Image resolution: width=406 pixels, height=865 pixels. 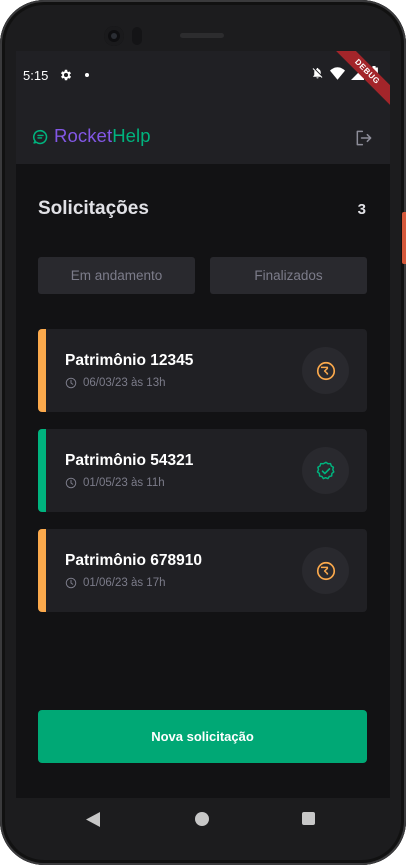 What do you see at coordinates (93, 208) in the screenshot?
I see `page-title: Solicitações` at bounding box center [93, 208].